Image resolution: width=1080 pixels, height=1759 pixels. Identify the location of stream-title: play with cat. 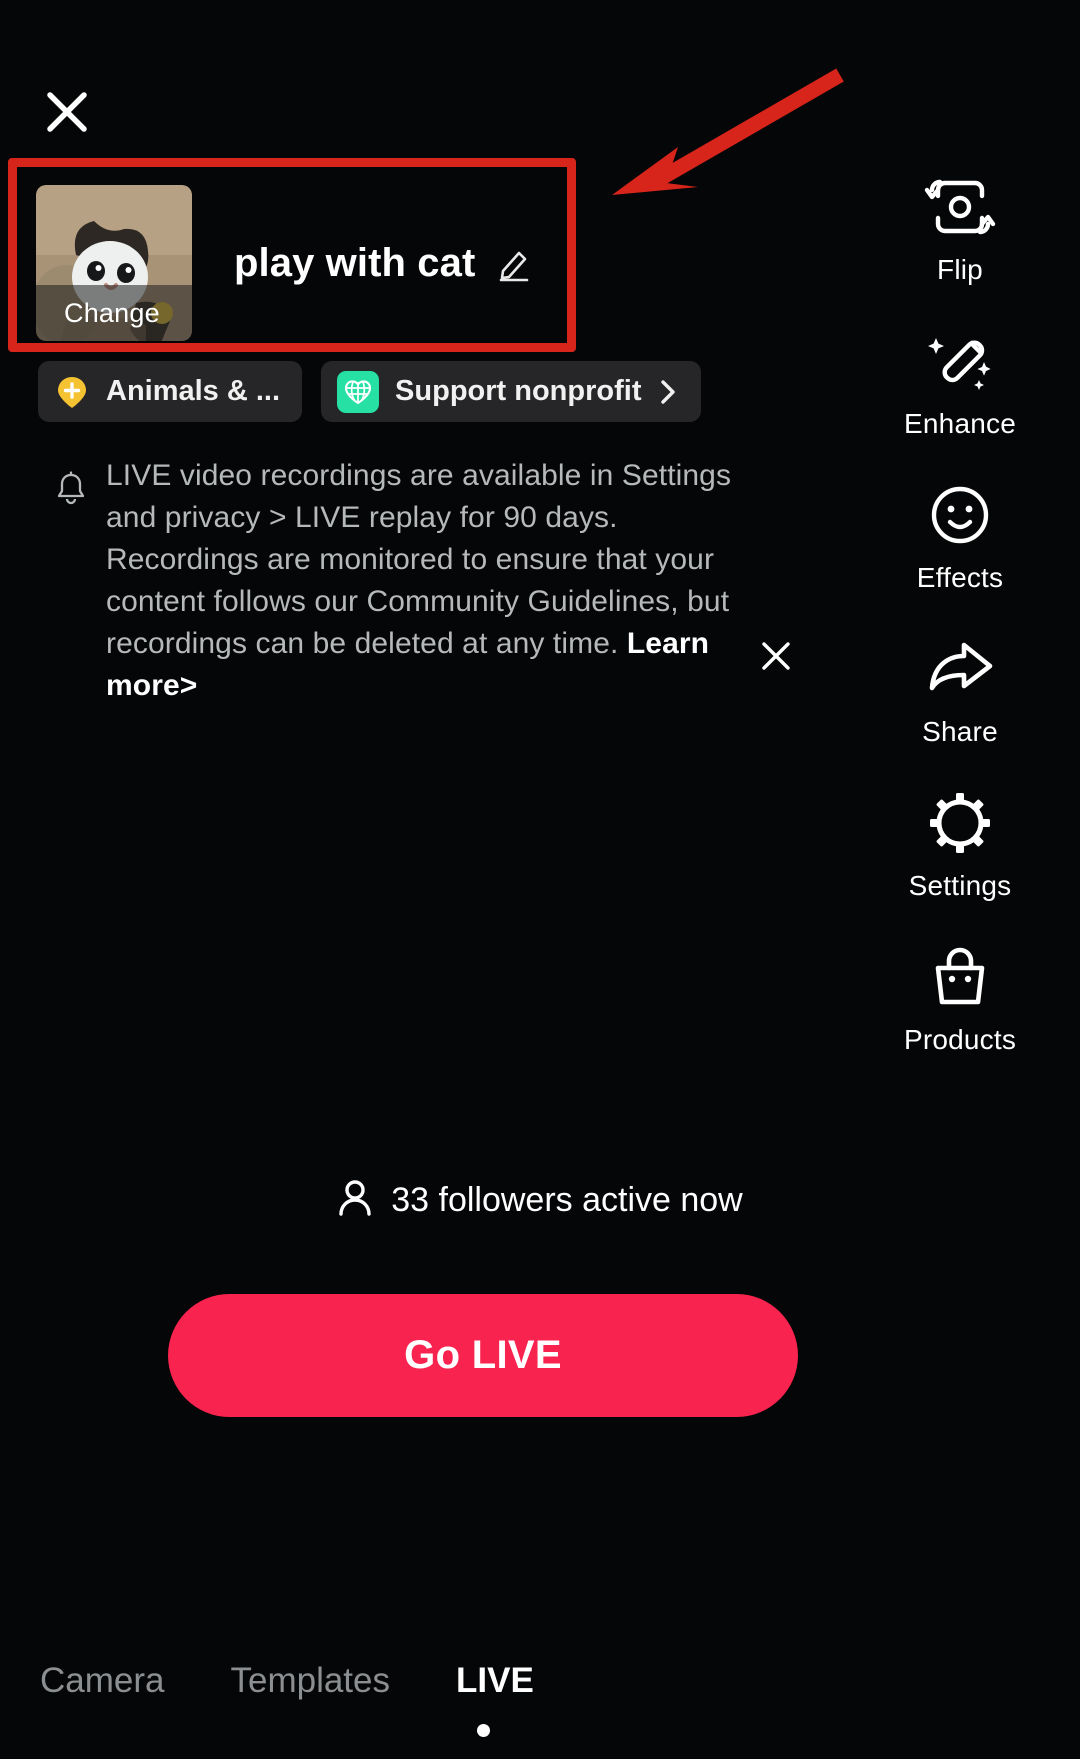
(355, 262).